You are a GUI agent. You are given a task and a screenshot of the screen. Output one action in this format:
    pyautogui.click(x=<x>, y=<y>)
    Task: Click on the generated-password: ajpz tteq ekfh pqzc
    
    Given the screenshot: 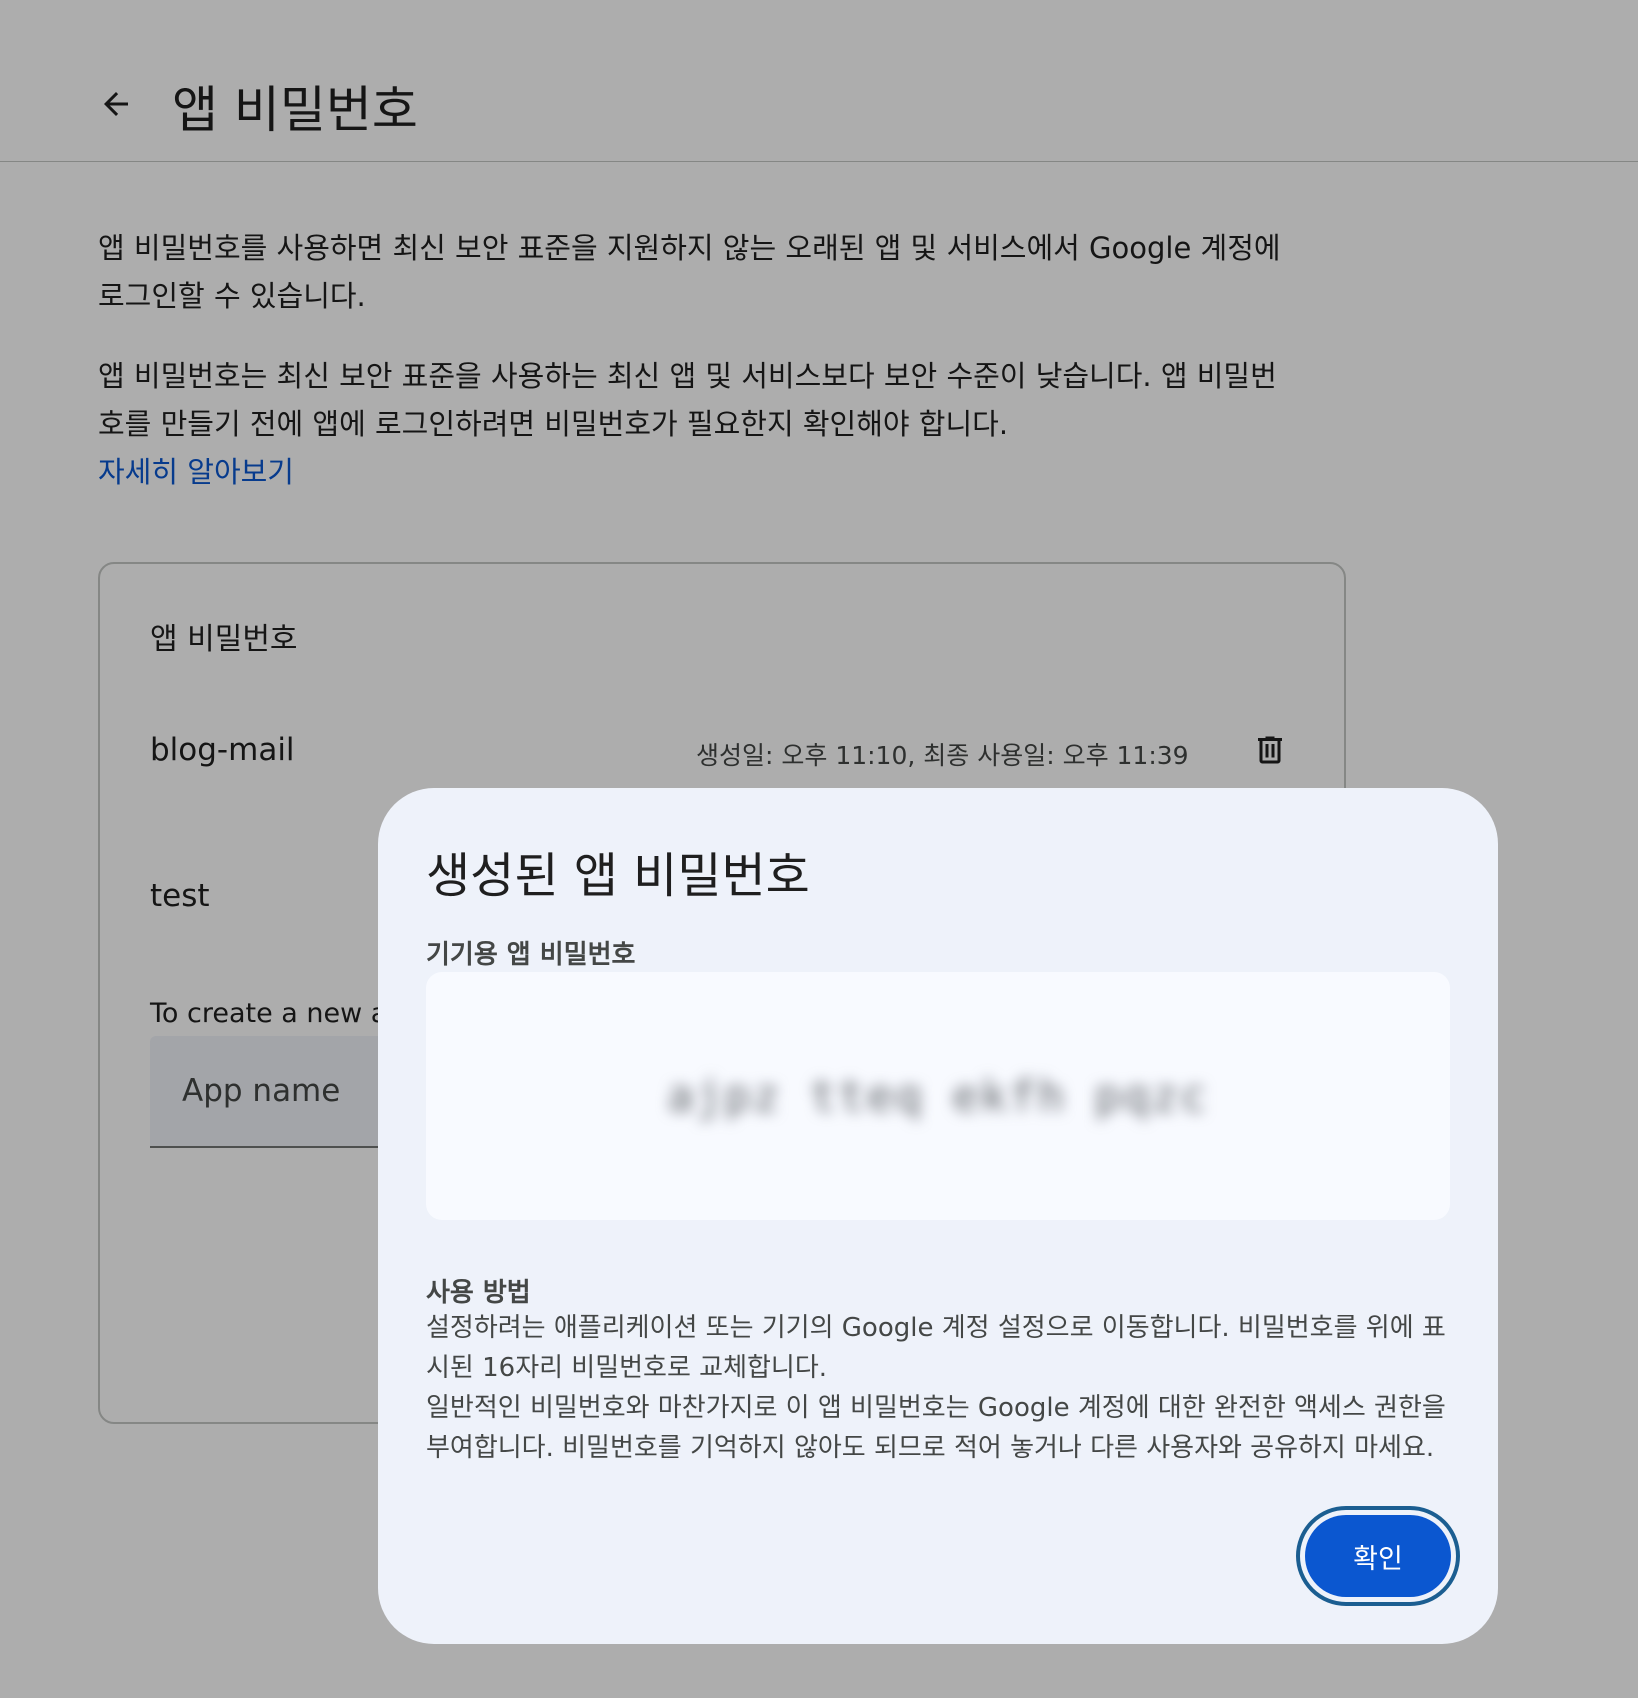 What is the action you would take?
    pyautogui.click(x=937, y=1096)
    